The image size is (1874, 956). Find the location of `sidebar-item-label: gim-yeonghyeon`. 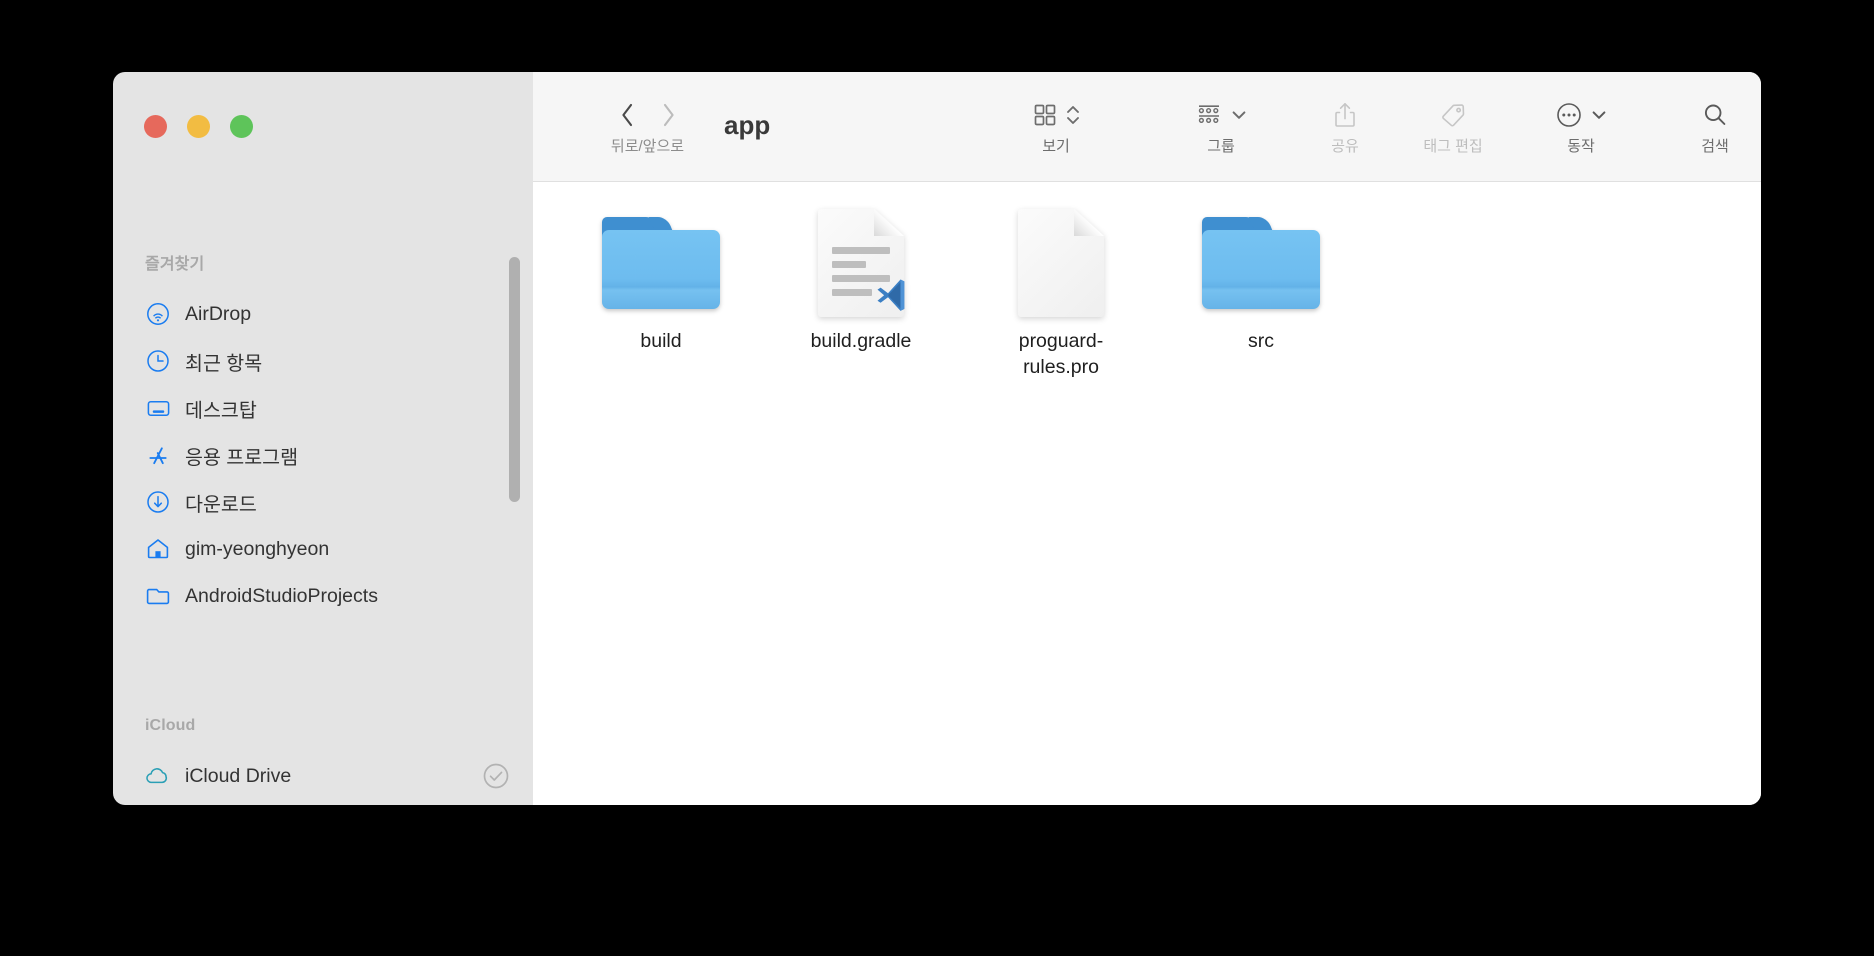

sidebar-item-label: gim-yeonghyeon is located at coordinates (257, 548).